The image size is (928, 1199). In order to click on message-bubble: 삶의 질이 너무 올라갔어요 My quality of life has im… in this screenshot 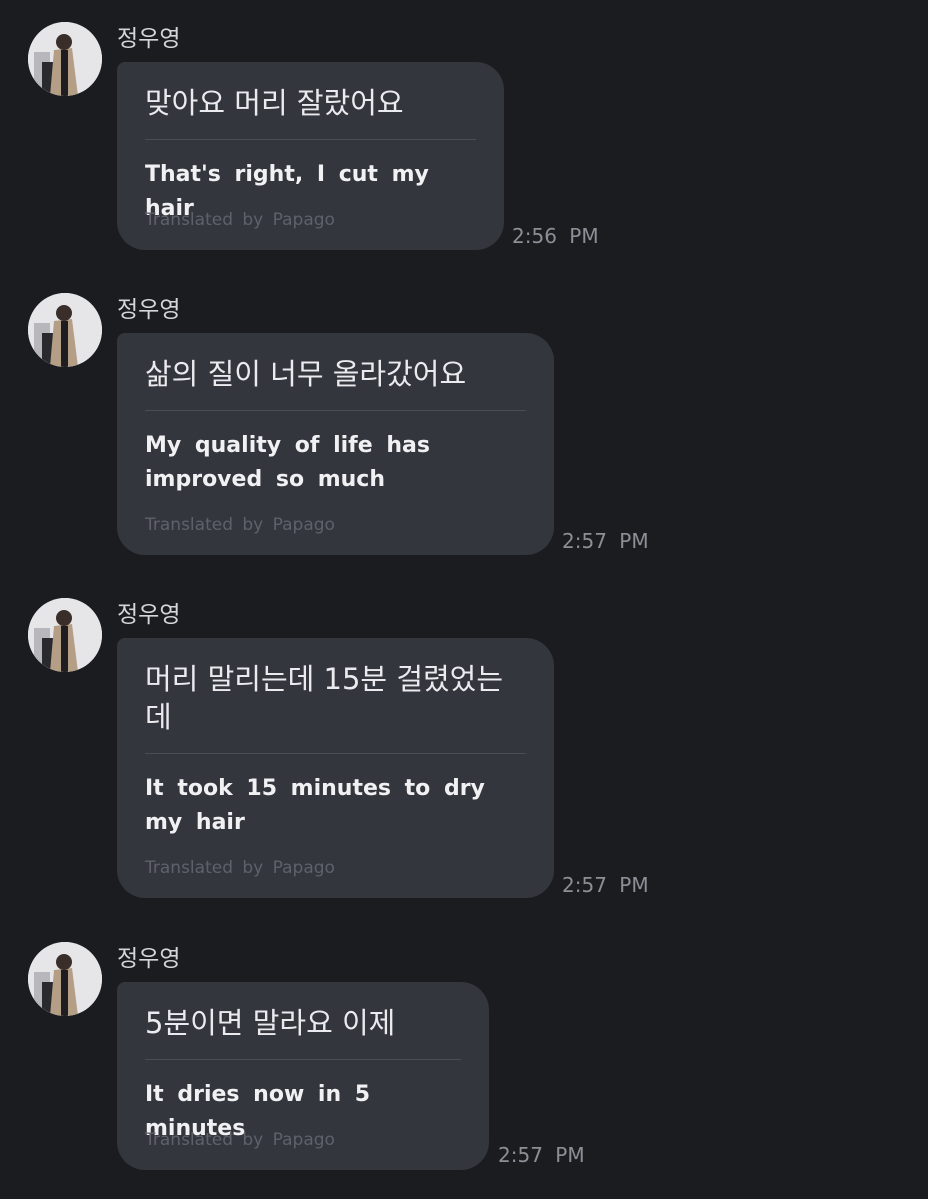, I will do `click(335, 444)`.